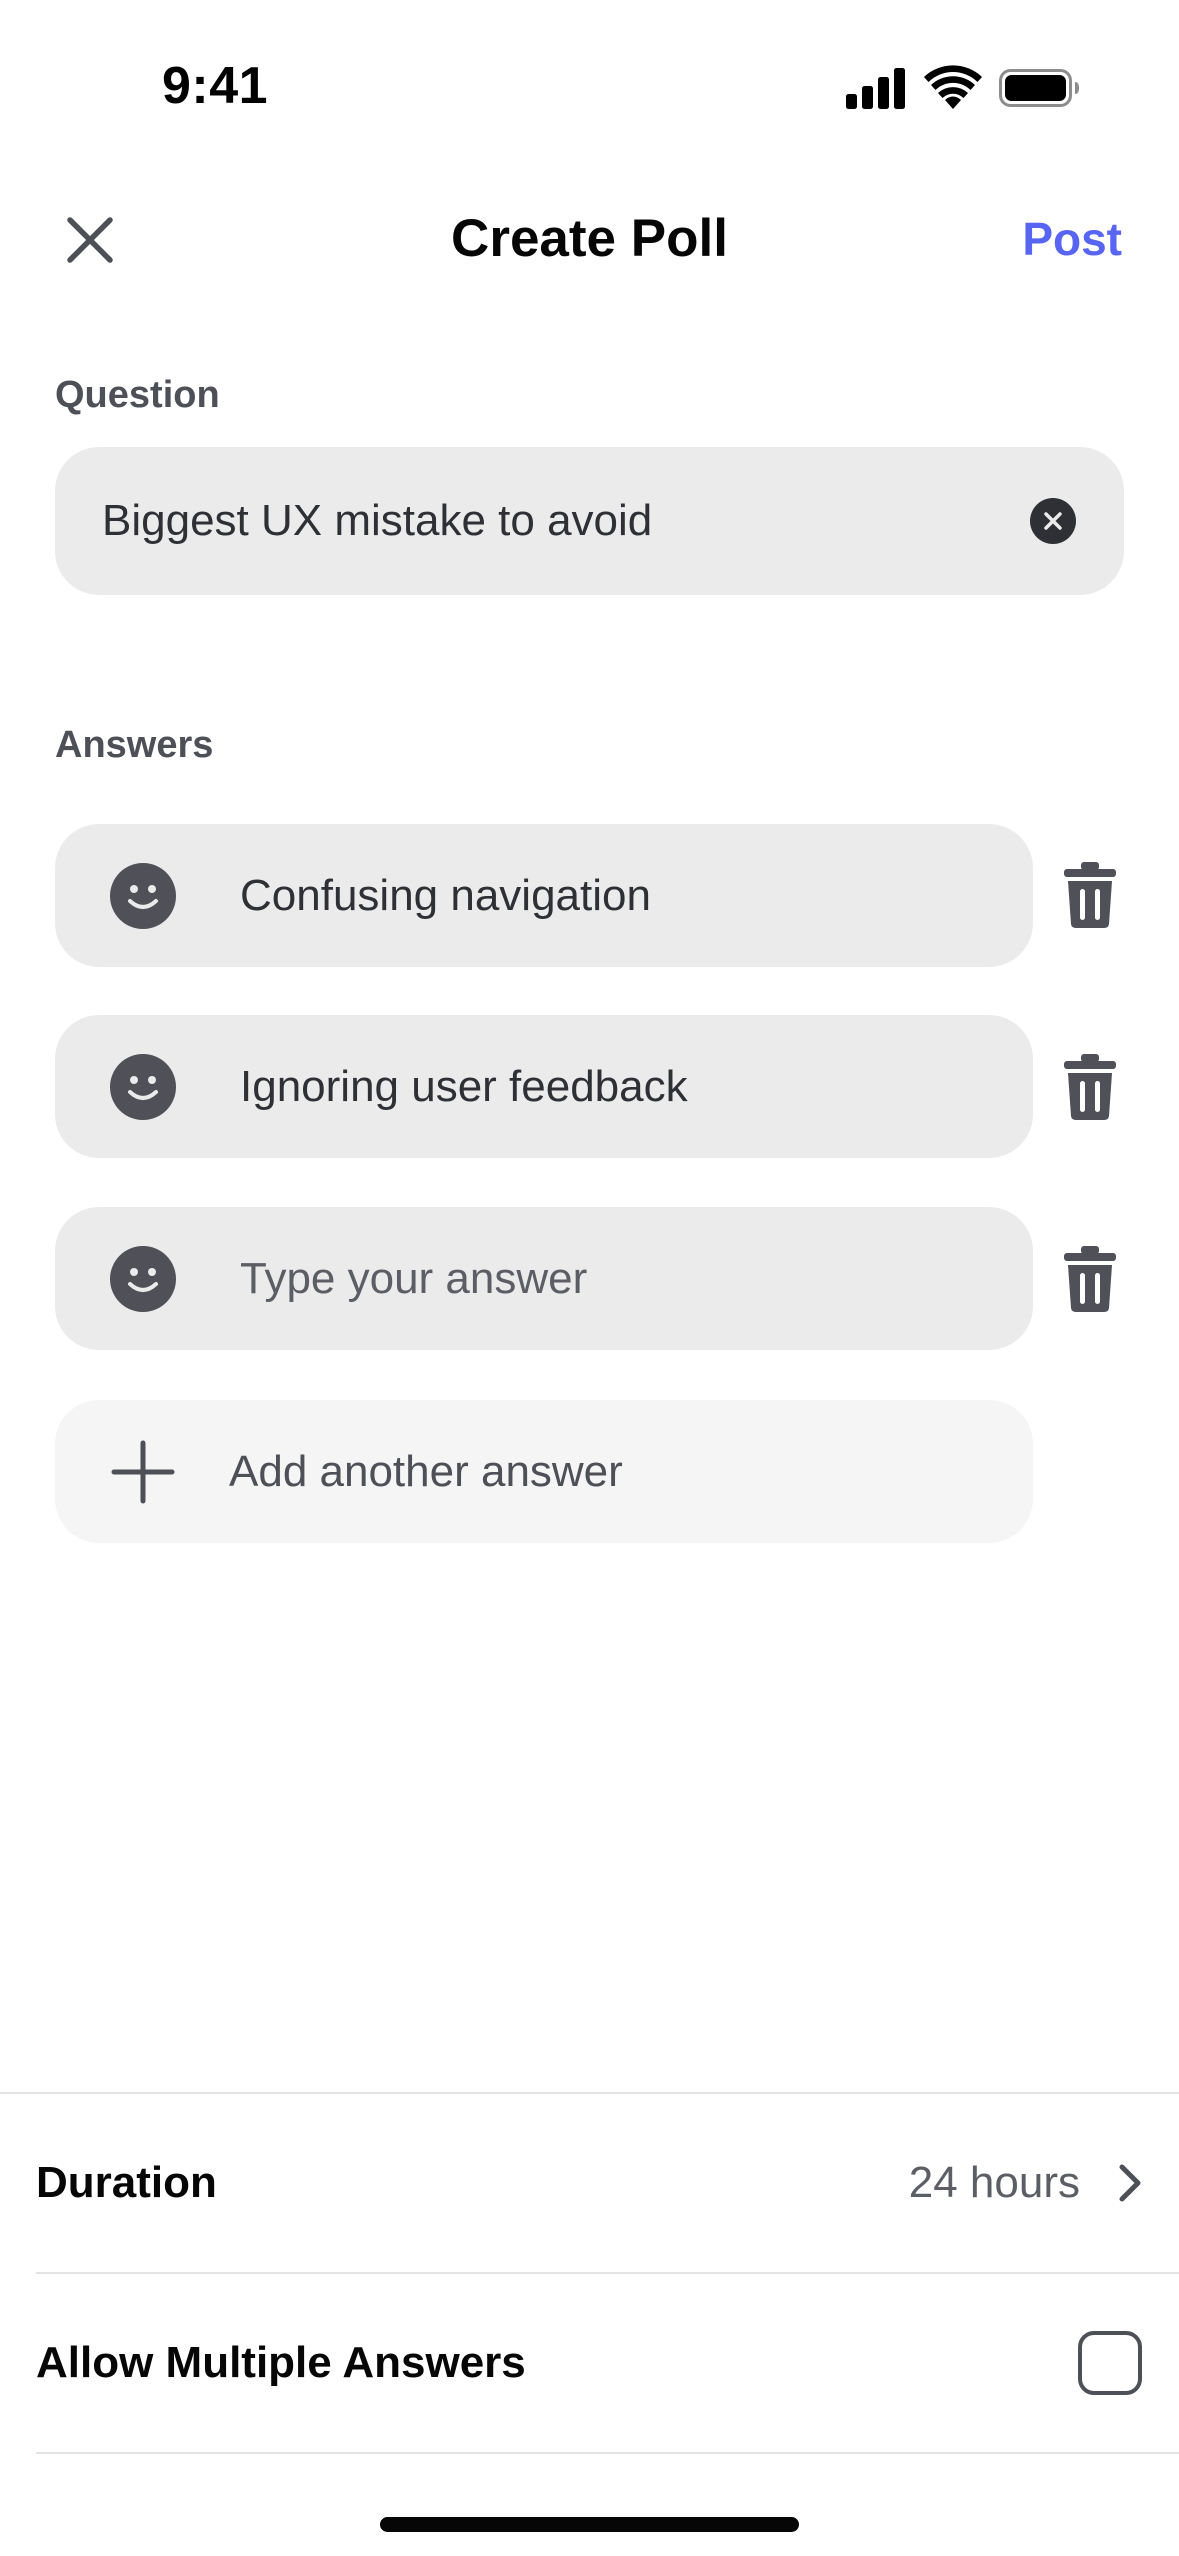 The image size is (1179, 2556). I want to click on row-divider, so click(607, 2453).